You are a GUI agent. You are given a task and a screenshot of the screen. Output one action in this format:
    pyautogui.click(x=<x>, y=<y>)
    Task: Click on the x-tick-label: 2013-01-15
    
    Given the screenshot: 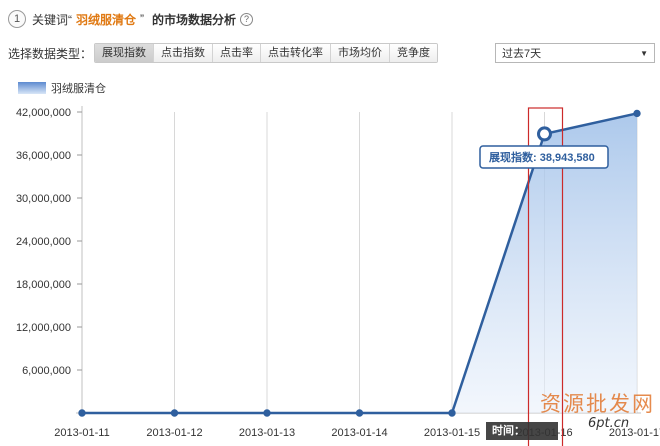 What is the action you would take?
    pyautogui.click(x=452, y=433)
    